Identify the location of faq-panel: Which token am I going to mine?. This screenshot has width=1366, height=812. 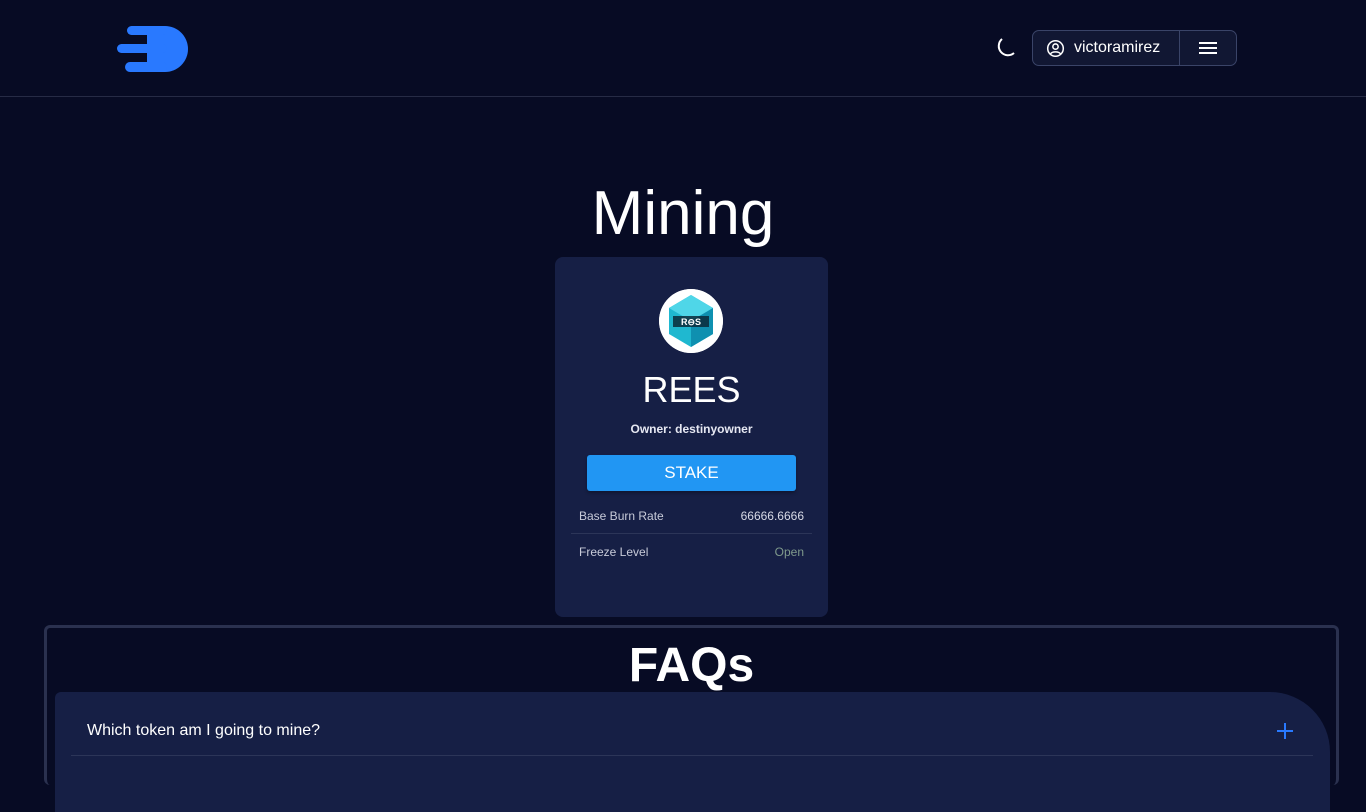
(692, 752).